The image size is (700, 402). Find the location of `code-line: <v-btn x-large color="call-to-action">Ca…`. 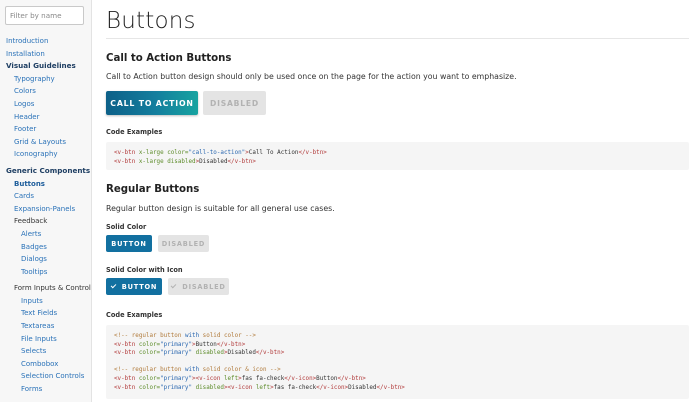

code-line: <v-btn x-large color="call-to-action">Ca… is located at coordinates (220, 153).